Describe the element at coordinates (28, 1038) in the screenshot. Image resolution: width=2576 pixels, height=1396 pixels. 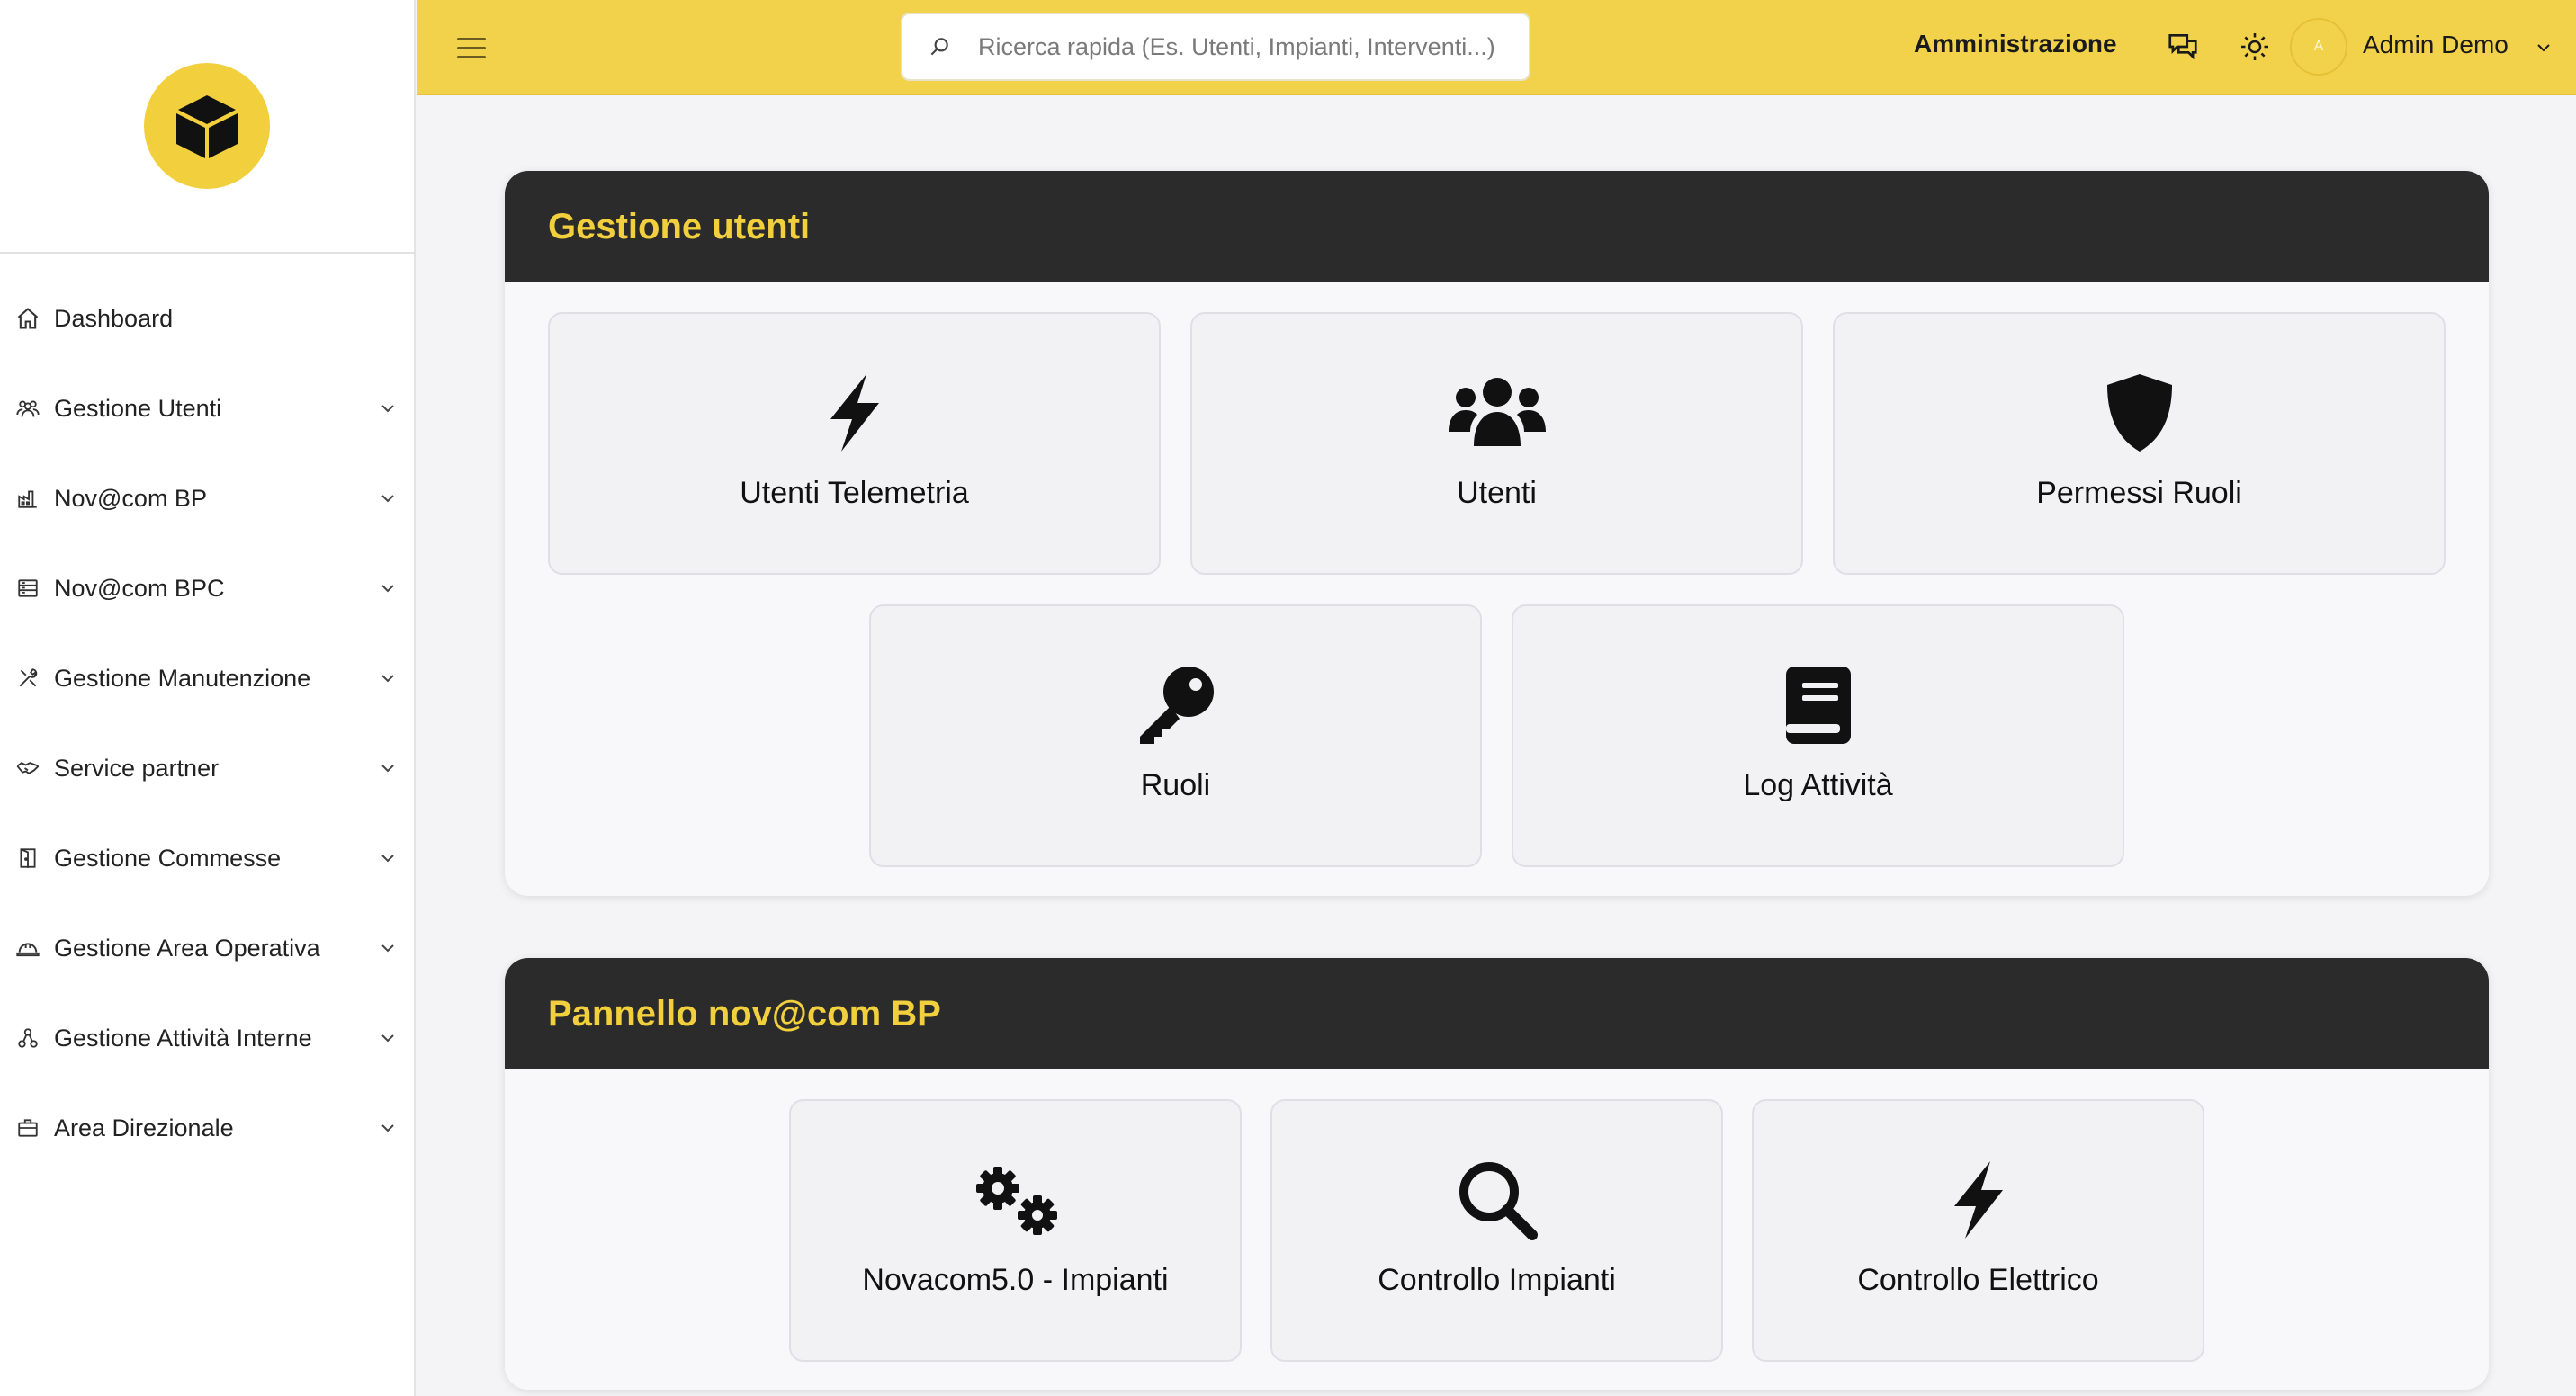
I see `network-icon` at that location.